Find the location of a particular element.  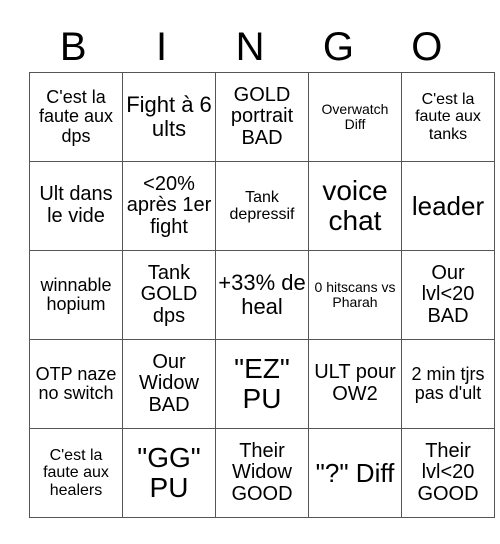

bingo-cell: +33% de heal is located at coordinates (262, 295).